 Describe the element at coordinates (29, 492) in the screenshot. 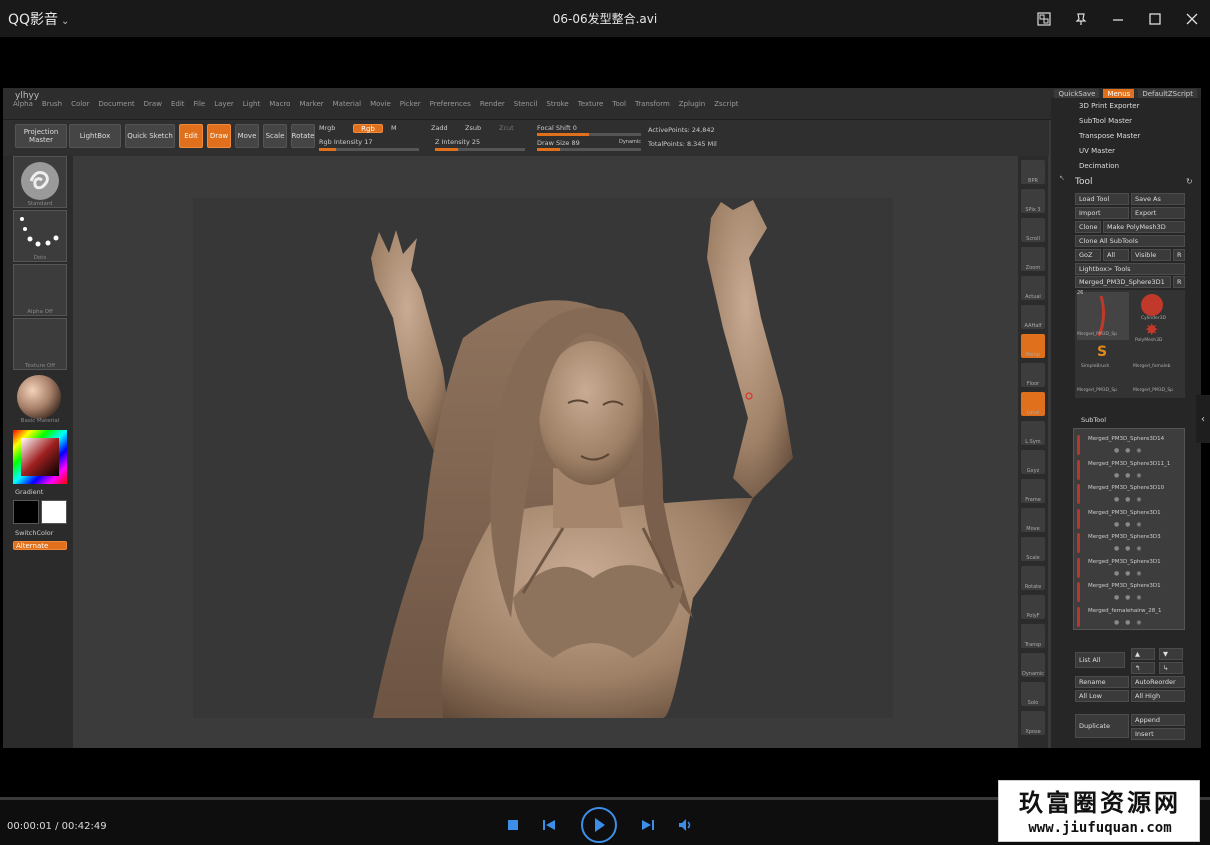

I see `gradient-label: Gradient` at that location.